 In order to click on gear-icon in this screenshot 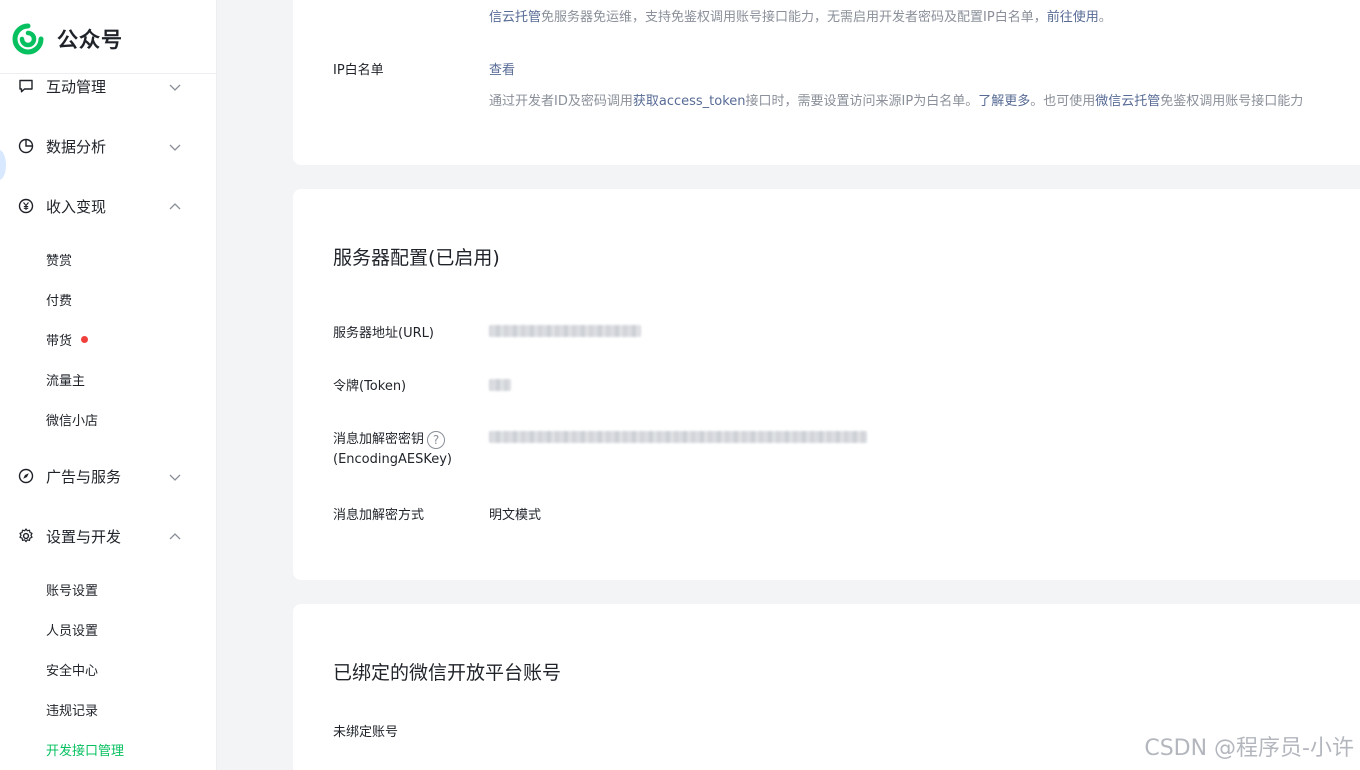, I will do `click(26, 535)`.